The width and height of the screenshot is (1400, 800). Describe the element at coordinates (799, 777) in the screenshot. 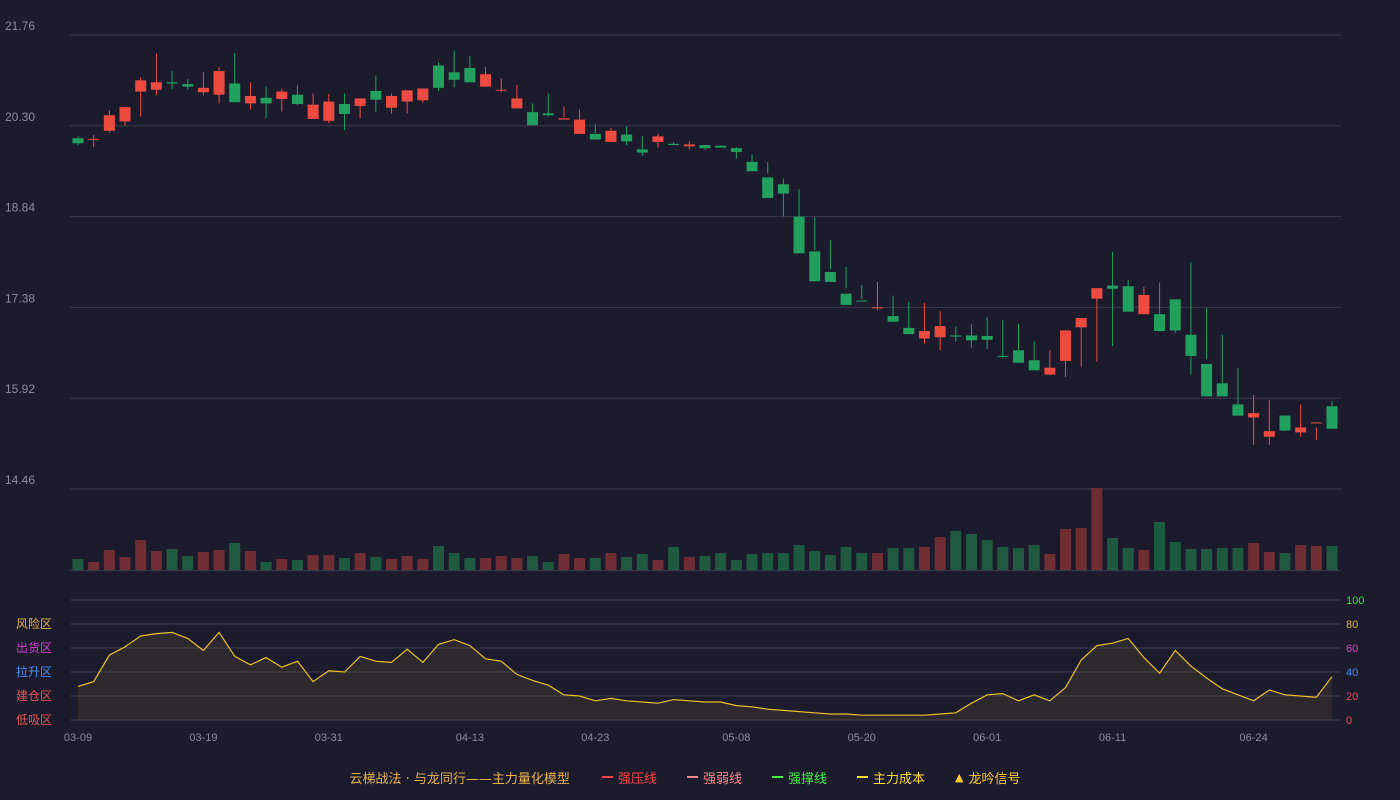

I see `legend-item-strong-support: 强撑线` at that location.